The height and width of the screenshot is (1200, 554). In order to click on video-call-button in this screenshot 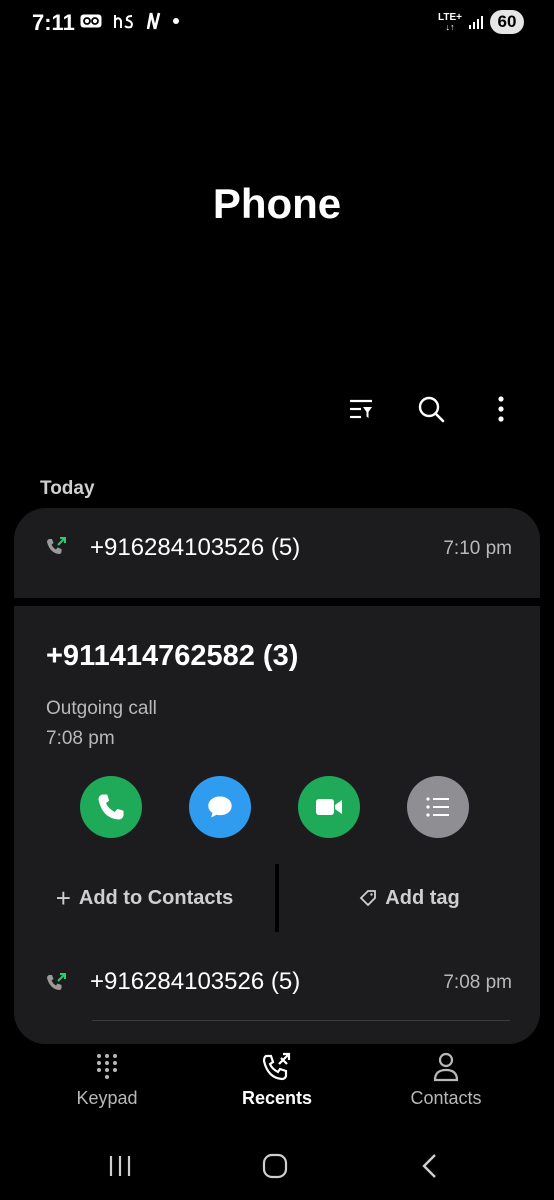, I will do `click(329, 807)`.